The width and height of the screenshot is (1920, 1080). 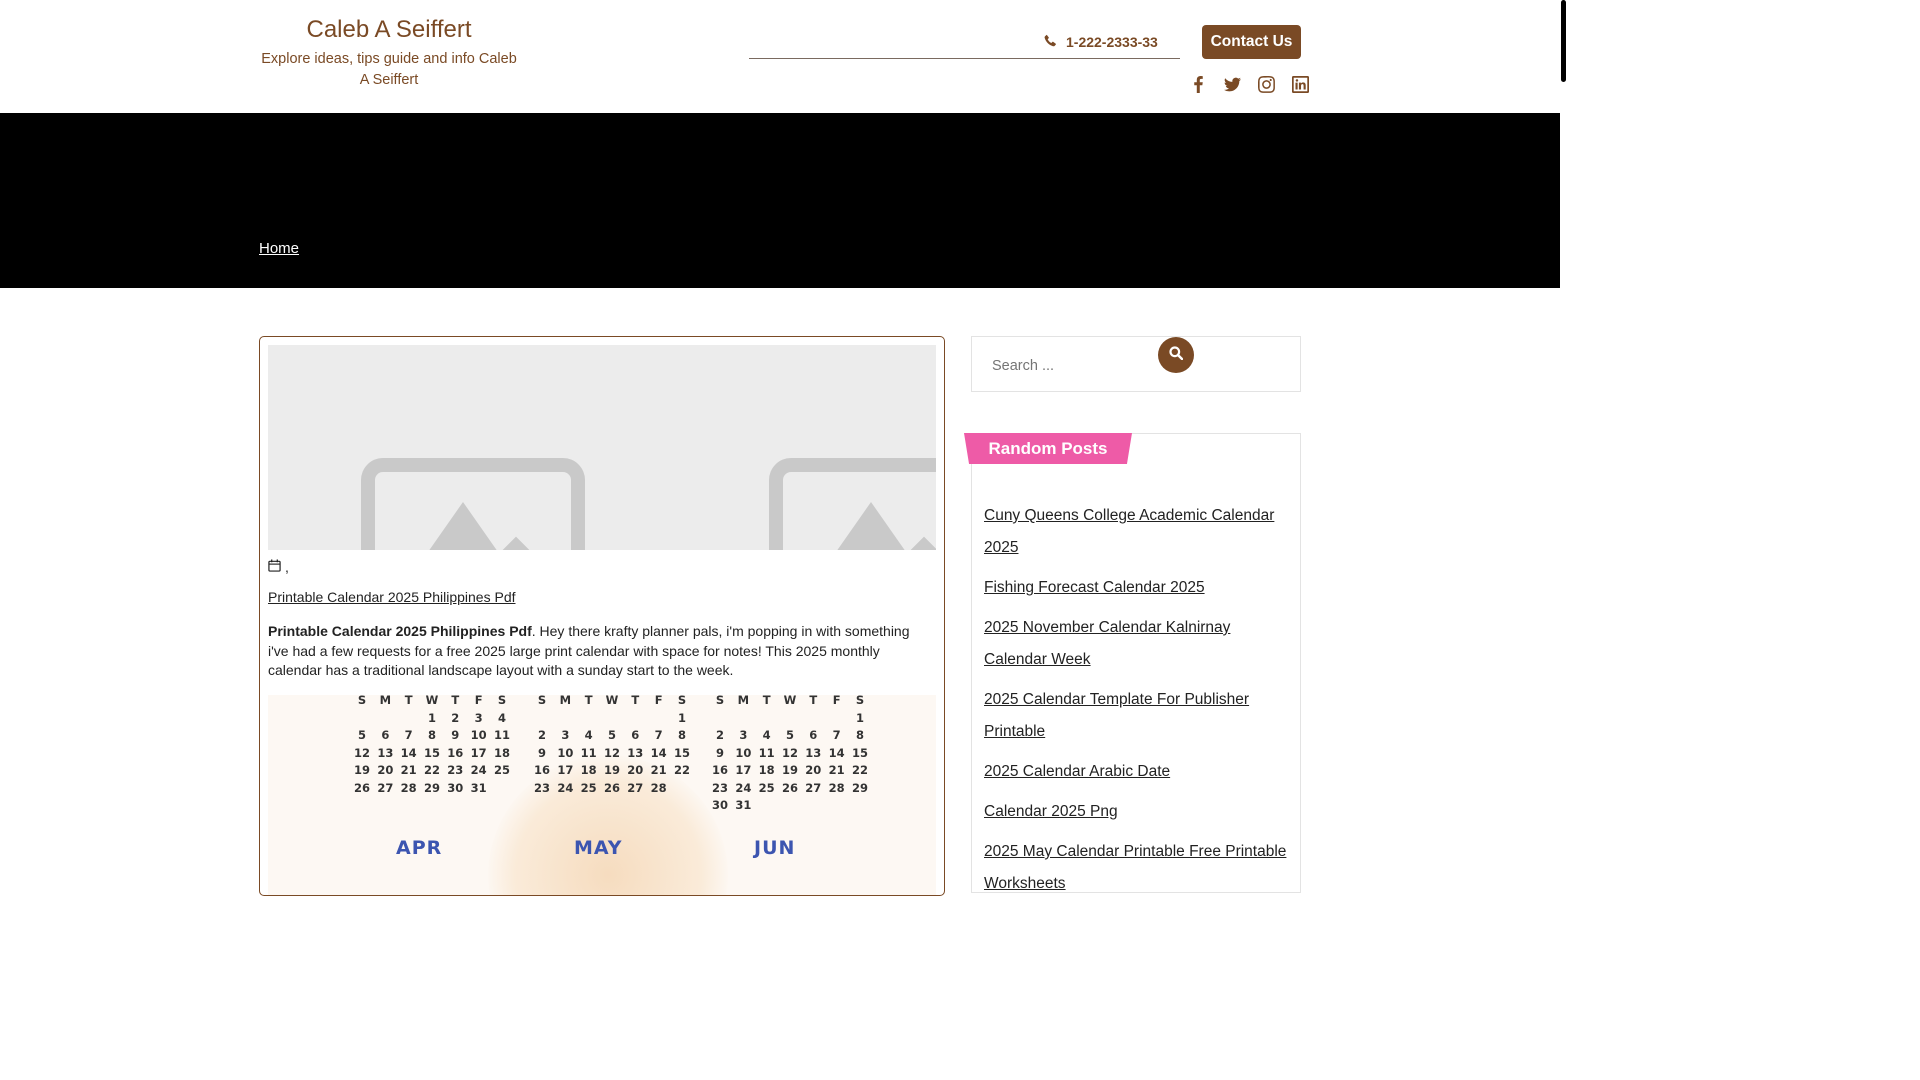 What do you see at coordinates (1094, 587) in the screenshot?
I see `random-post-link: Fishing Forecast Calendar 2025` at bounding box center [1094, 587].